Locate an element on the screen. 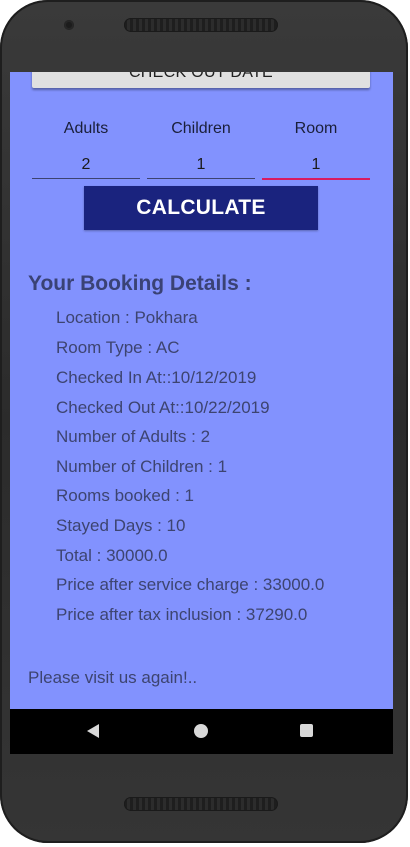 Image resolution: width=410 pixels, height=847 pixels. front-camera-icon is located at coordinates (69, 25).